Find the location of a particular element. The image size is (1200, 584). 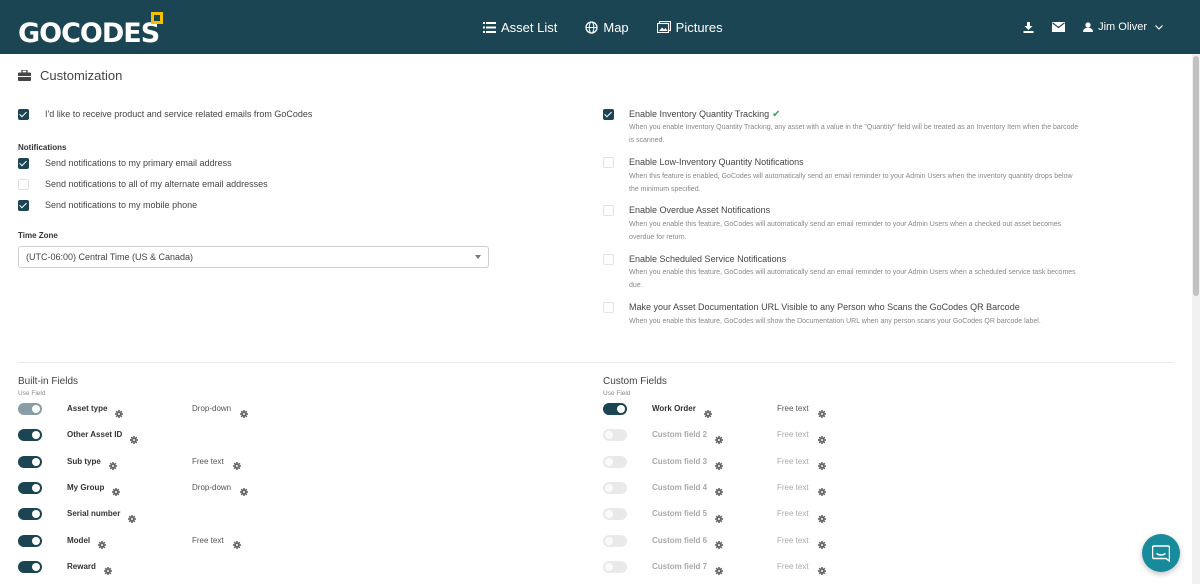

builtin-field-name: Model is located at coordinates (79, 540).